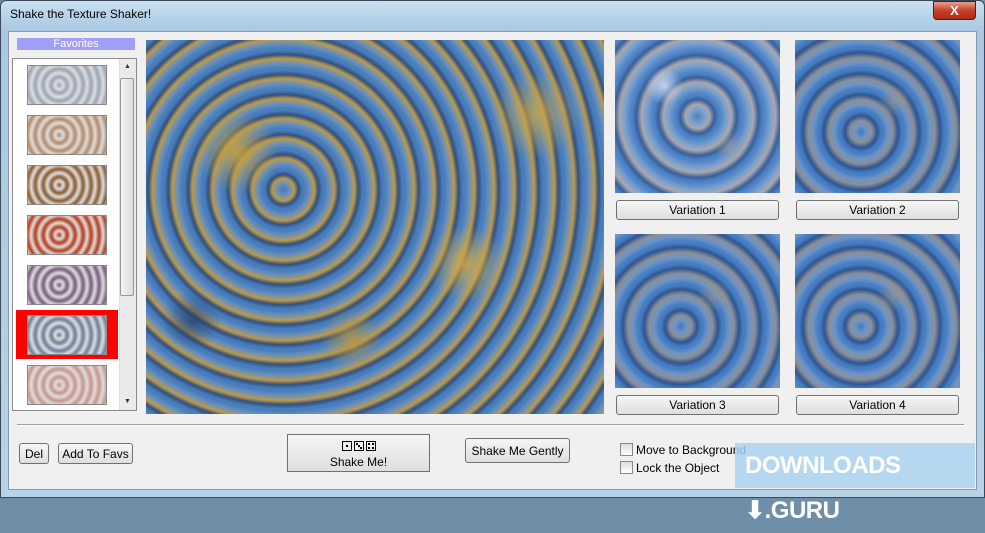 The height and width of the screenshot is (533, 985). Describe the element at coordinates (81, 14) in the screenshot. I see `window-title: Shake the Texture Shaker!` at that location.